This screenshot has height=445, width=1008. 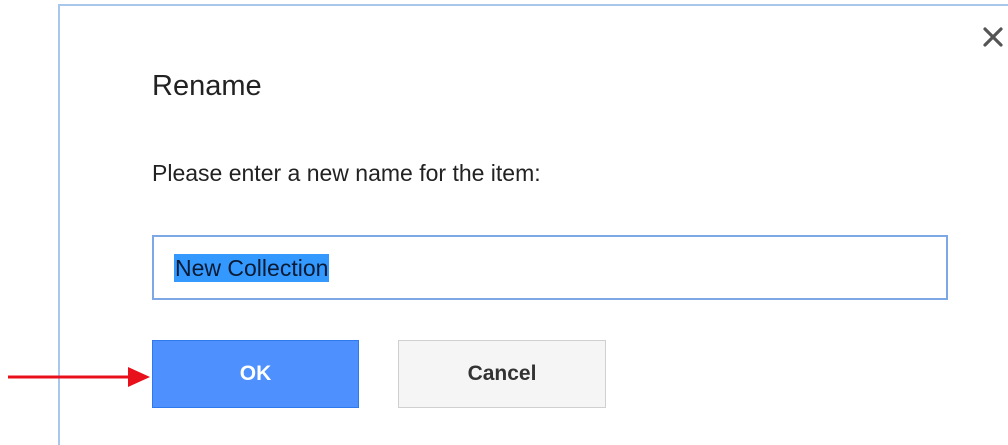 I want to click on dialog-title: Rename, so click(x=207, y=86).